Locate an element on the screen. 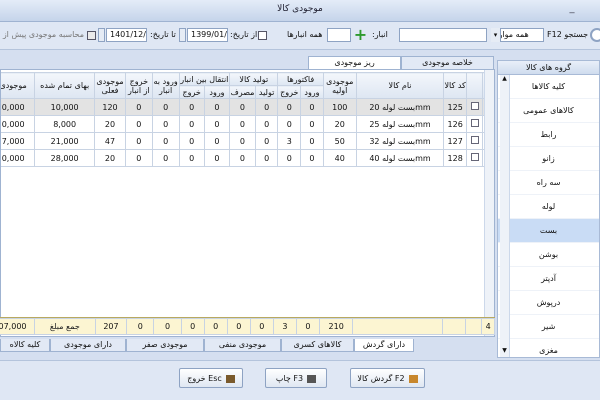 Image resolution: width=600 pixels, height=400 pixels. from-date-label: از تاریخ: is located at coordinates (244, 34).